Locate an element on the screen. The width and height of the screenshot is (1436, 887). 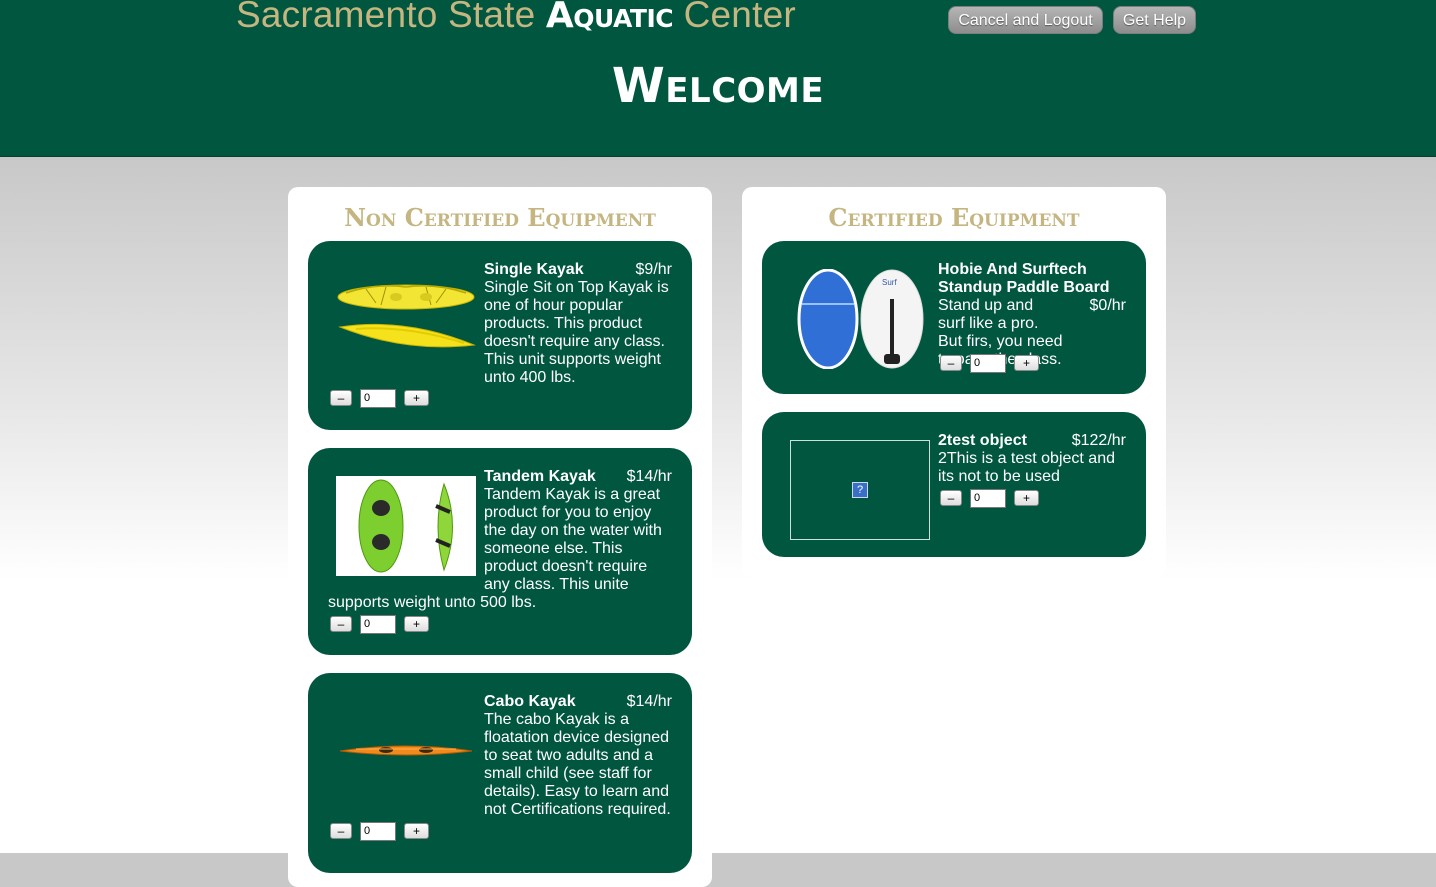
tandem-kayak-image is located at coordinates (406, 526).